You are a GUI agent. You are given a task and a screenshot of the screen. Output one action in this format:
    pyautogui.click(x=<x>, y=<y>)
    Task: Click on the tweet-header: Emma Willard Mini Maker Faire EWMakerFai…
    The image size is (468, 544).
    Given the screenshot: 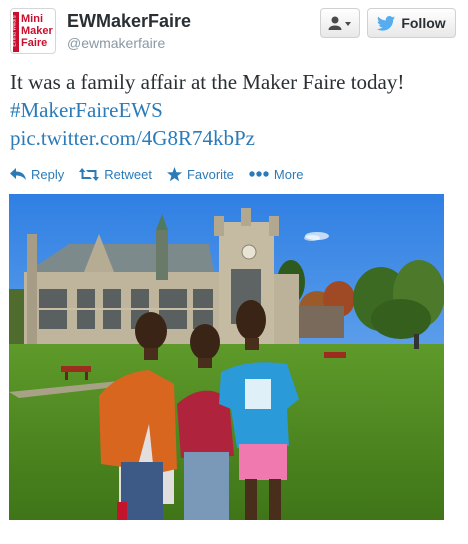 What is the action you would take?
    pyautogui.click(x=234, y=32)
    